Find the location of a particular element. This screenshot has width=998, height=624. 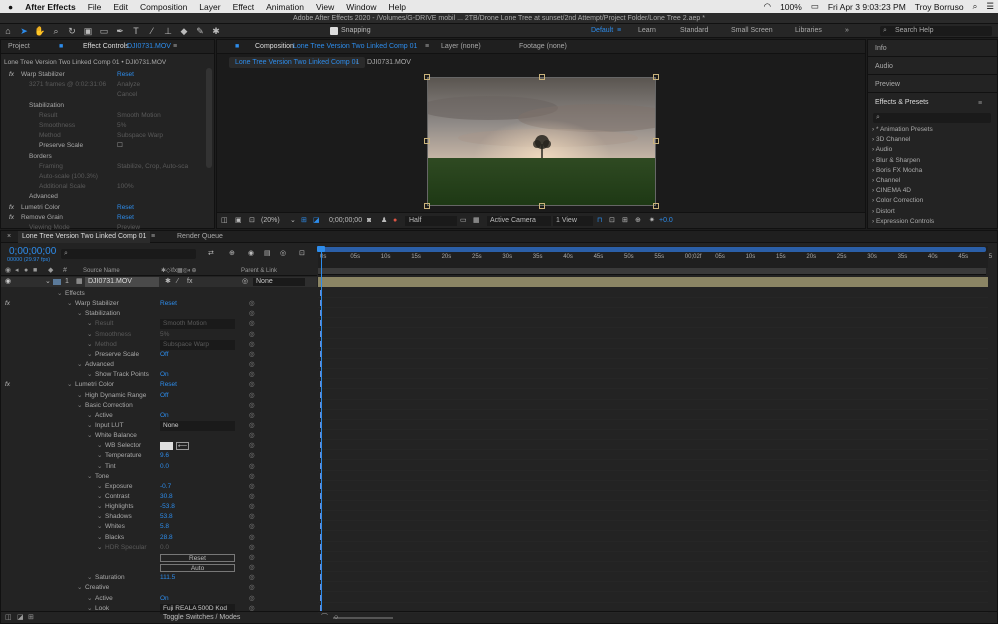

tab-effect-controls: Effect Controls is located at coordinates (106, 47).